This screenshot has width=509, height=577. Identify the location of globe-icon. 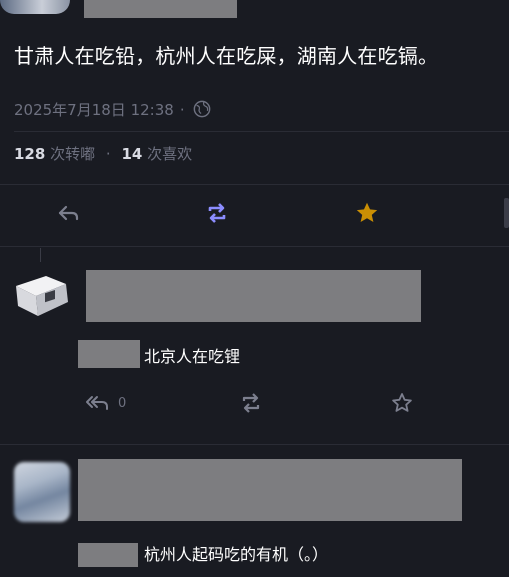
(202, 111).